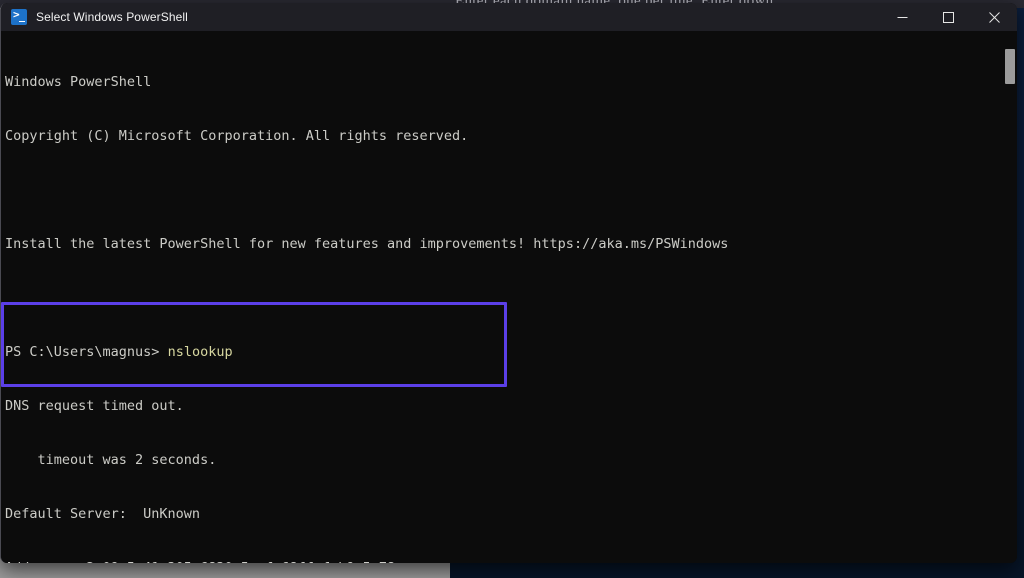 This screenshot has width=1024, height=578. What do you see at coordinates (994, 17) in the screenshot?
I see `close-button` at bounding box center [994, 17].